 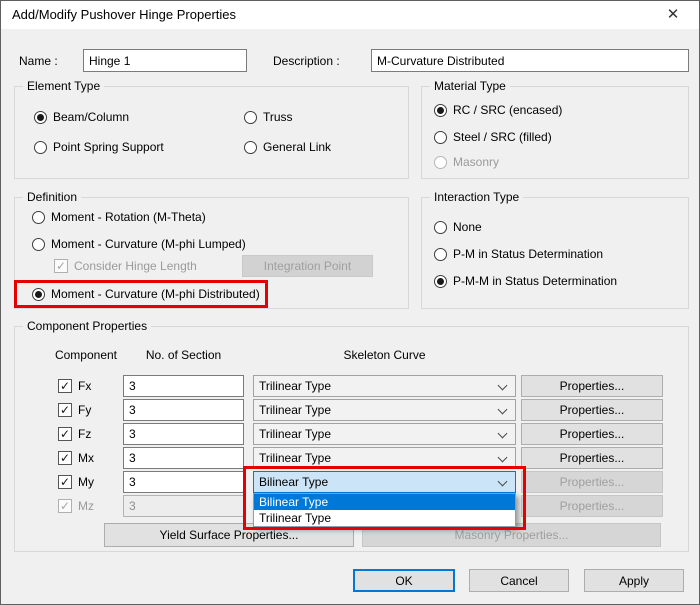 I want to click on interaction-type-group-title: Interaction Type, so click(x=477, y=197).